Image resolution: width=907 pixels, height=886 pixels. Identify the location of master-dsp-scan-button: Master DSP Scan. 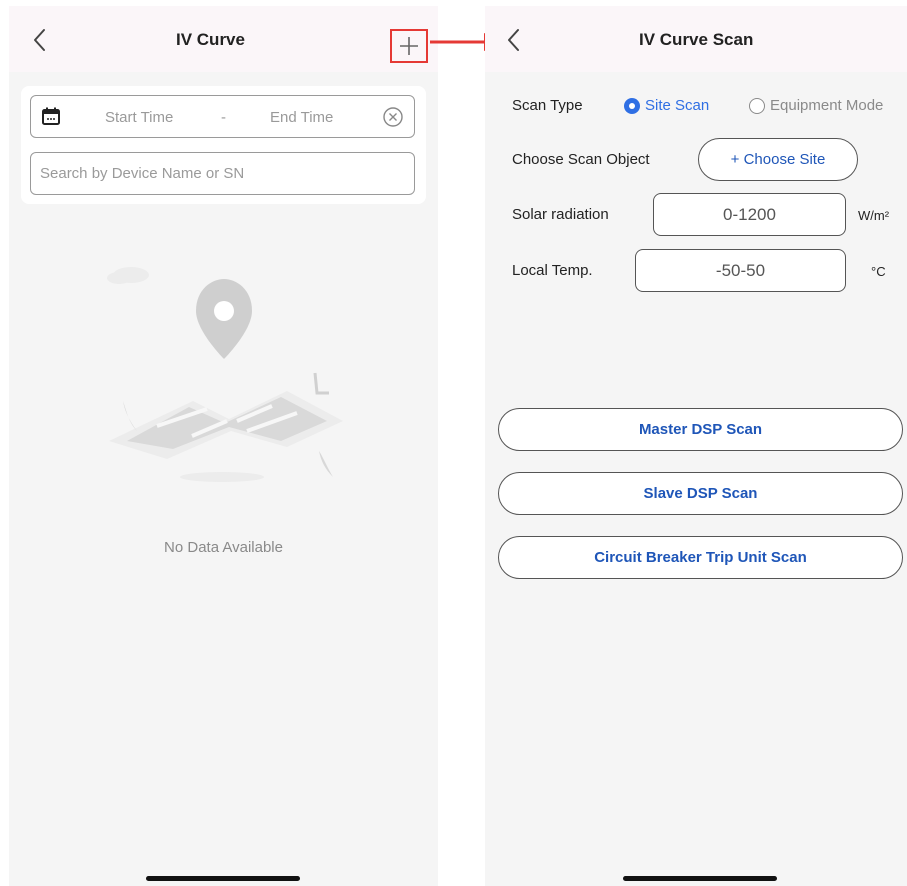
(700, 429).